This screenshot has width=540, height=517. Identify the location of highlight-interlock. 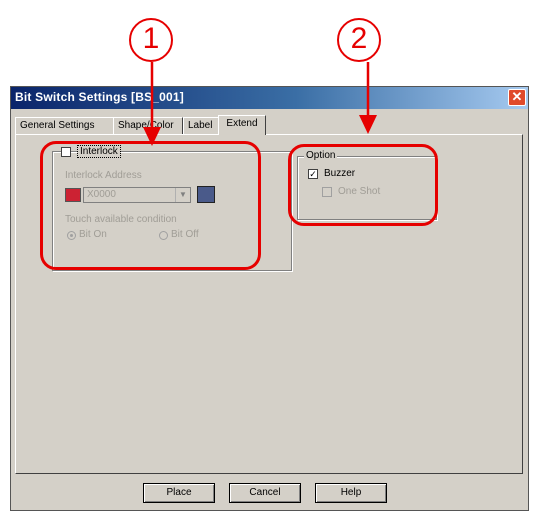
(150, 205).